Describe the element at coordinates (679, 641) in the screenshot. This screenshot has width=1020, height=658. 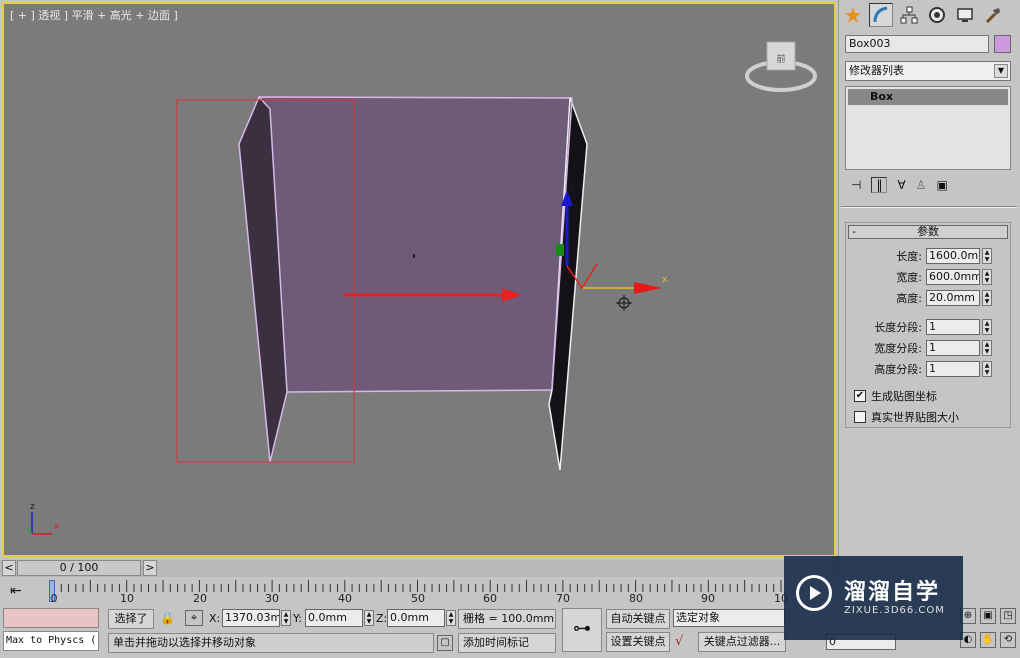
I see `key-mode-icon: √` at that location.